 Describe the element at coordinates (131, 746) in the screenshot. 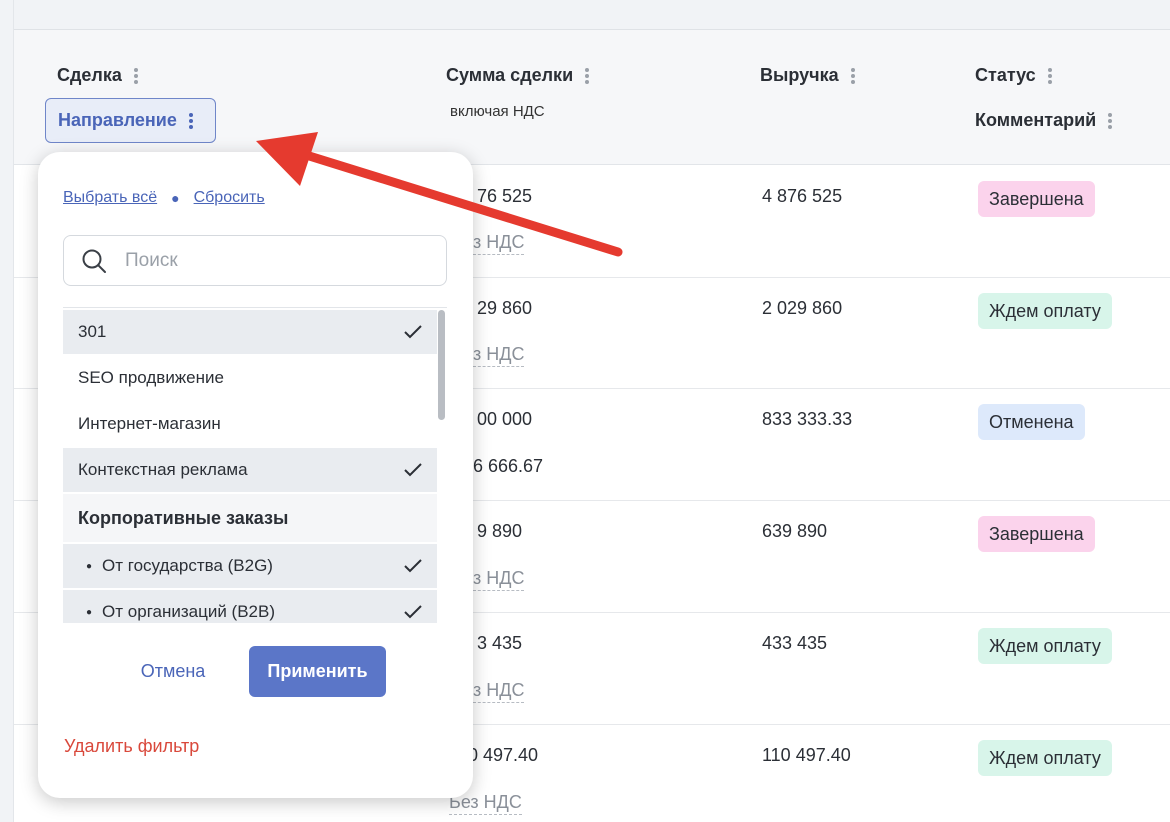

I see `remove-filter-button: Удалить фильтр` at that location.